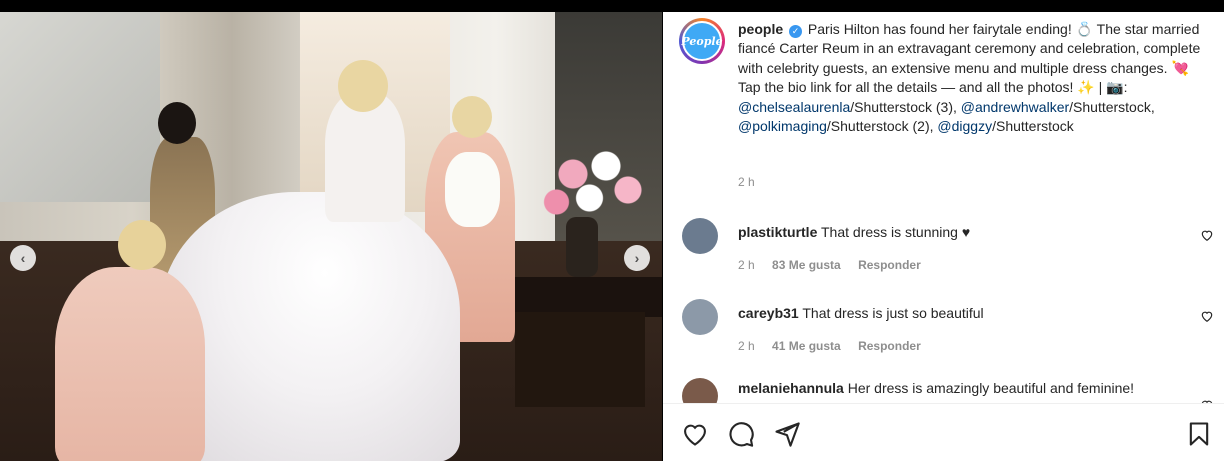 This screenshot has width=1224, height=461. Describe the element at coordinates (142, 245) in the screenshot. I see `kneeling-guest-head` at that location.